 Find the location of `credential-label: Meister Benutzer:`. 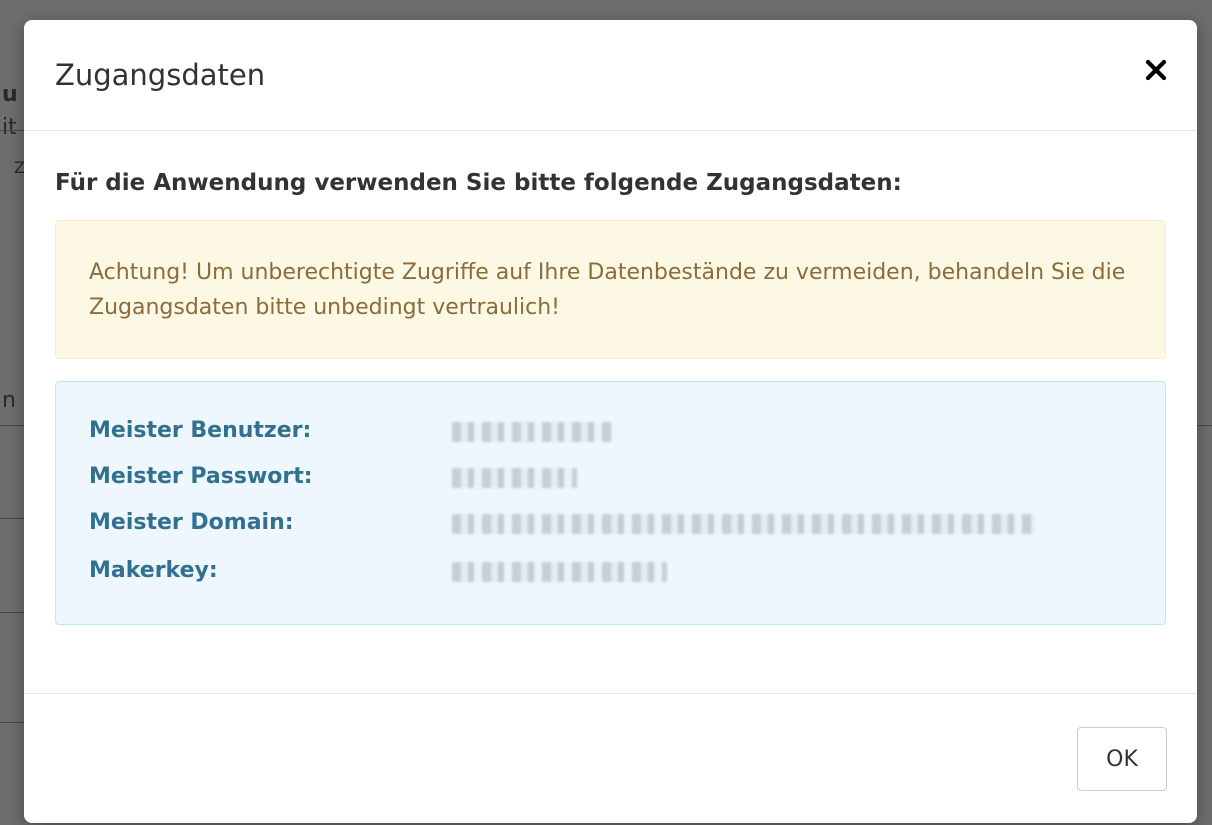

credential-label: Meister Benutzer: is located at coordinates (200, 430).